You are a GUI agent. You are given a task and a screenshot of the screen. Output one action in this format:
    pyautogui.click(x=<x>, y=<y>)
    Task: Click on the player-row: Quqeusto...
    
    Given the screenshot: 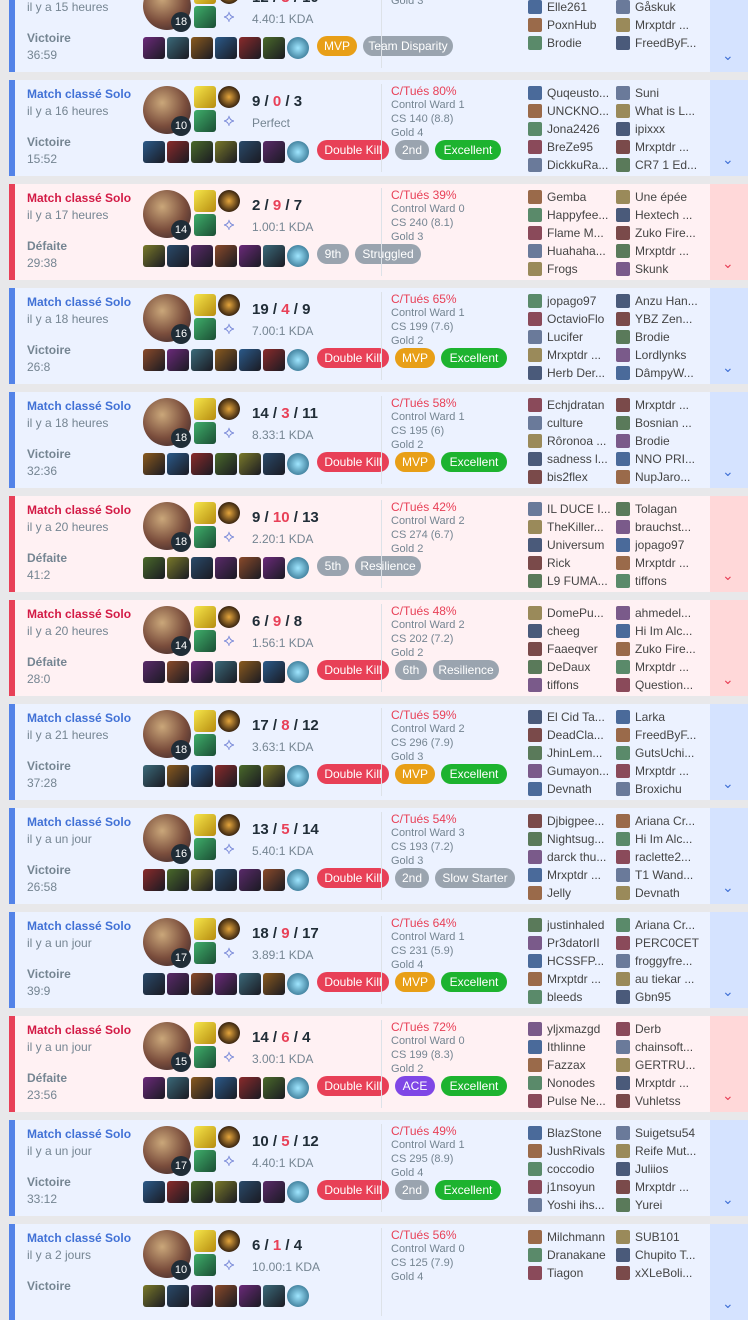 What is the action you would take?
    pyautogui.click(x=571, y=93)
    